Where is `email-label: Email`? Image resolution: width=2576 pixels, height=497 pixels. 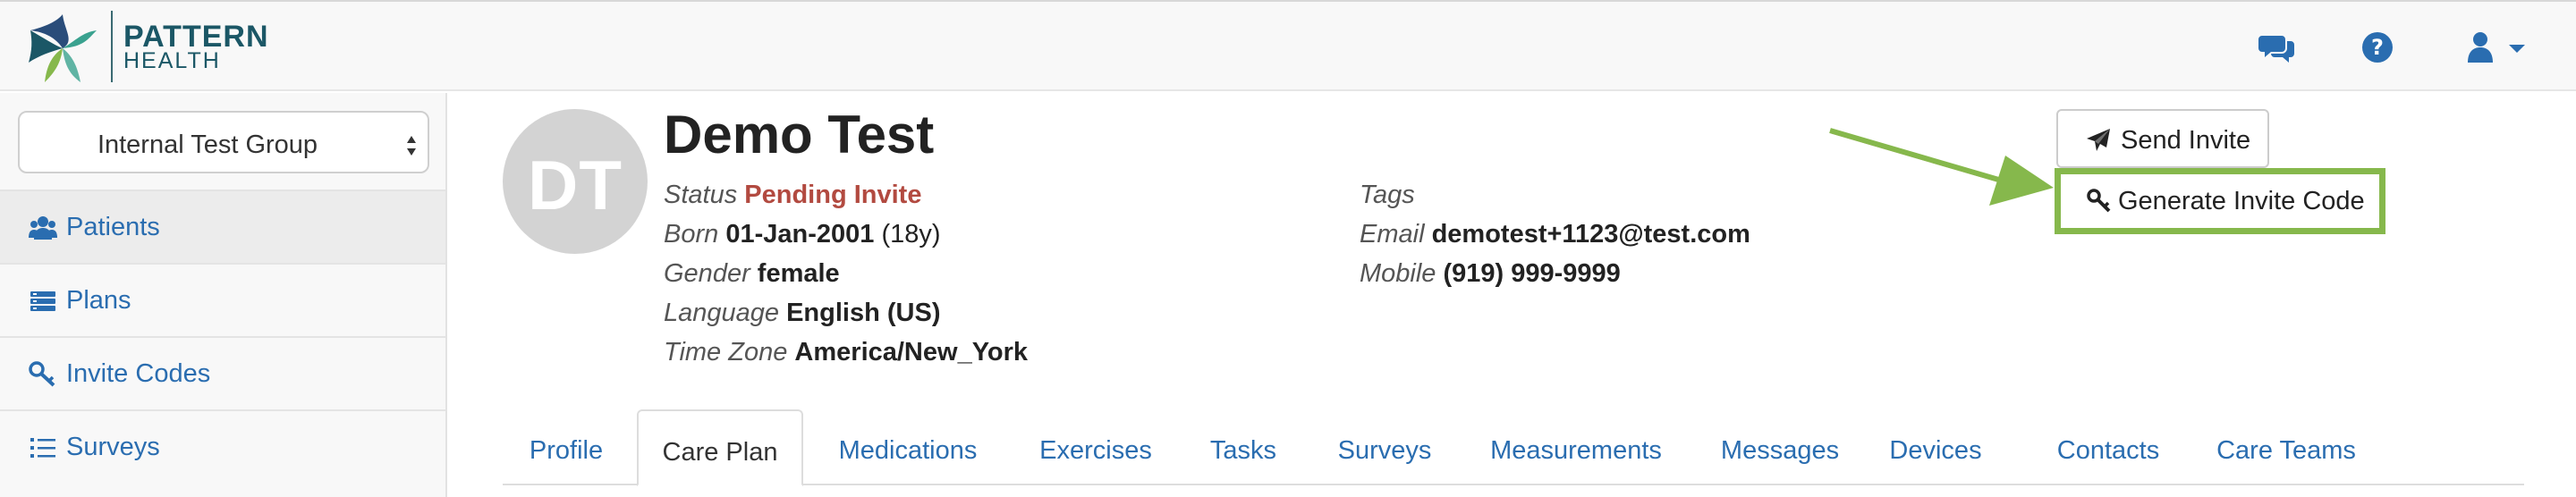
email-label: Email is located at coordinates (1392, 234).